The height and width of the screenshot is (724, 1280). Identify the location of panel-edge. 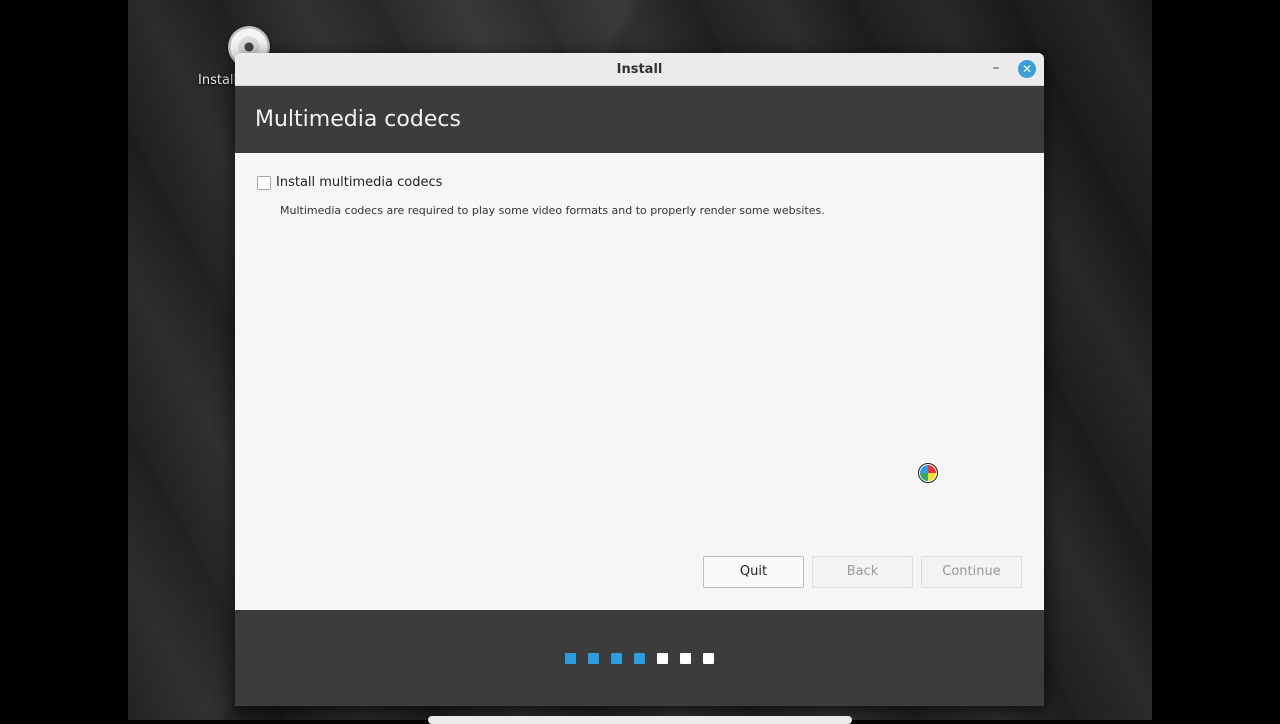
(640, 720).